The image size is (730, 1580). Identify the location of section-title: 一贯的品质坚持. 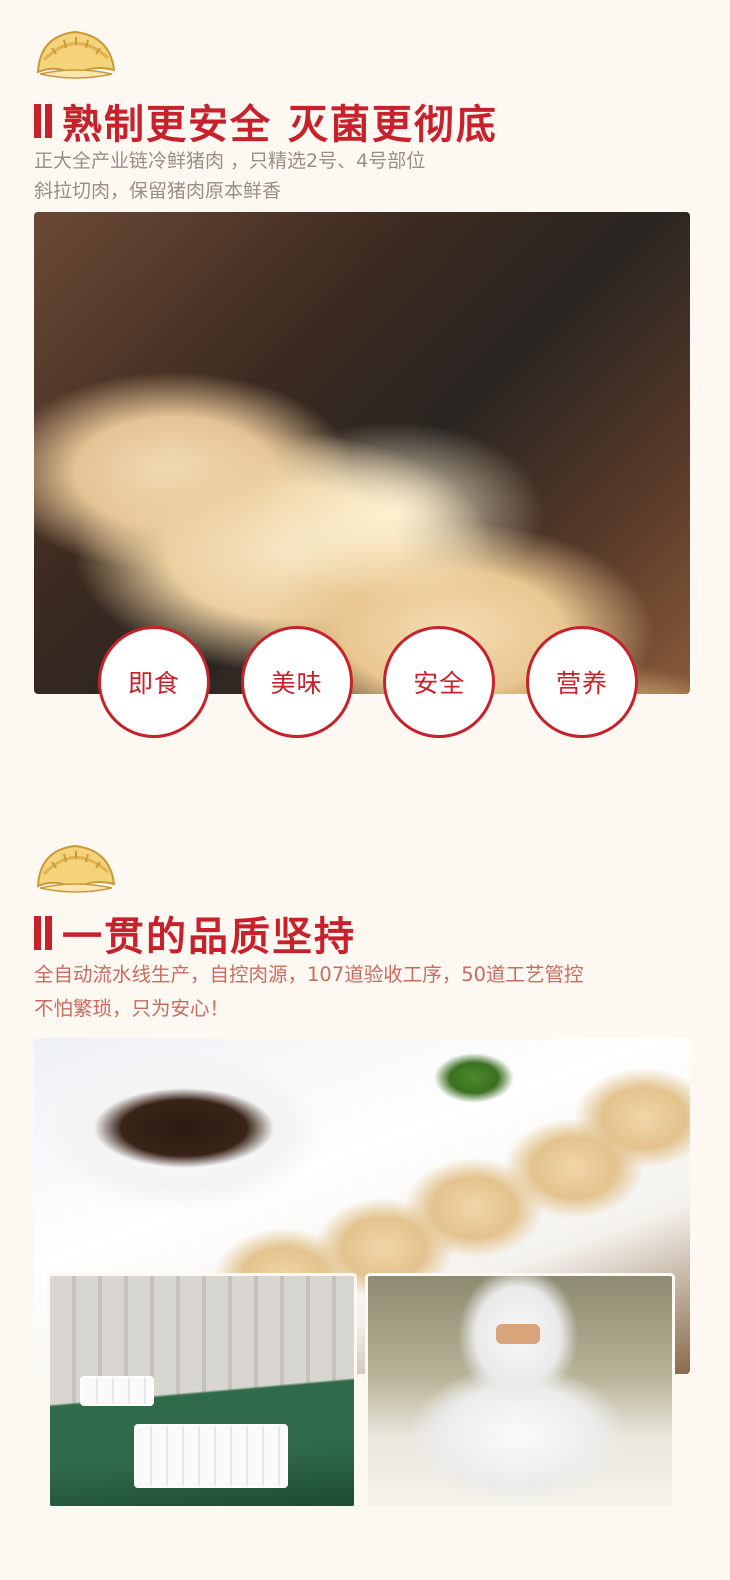
(195, 933).